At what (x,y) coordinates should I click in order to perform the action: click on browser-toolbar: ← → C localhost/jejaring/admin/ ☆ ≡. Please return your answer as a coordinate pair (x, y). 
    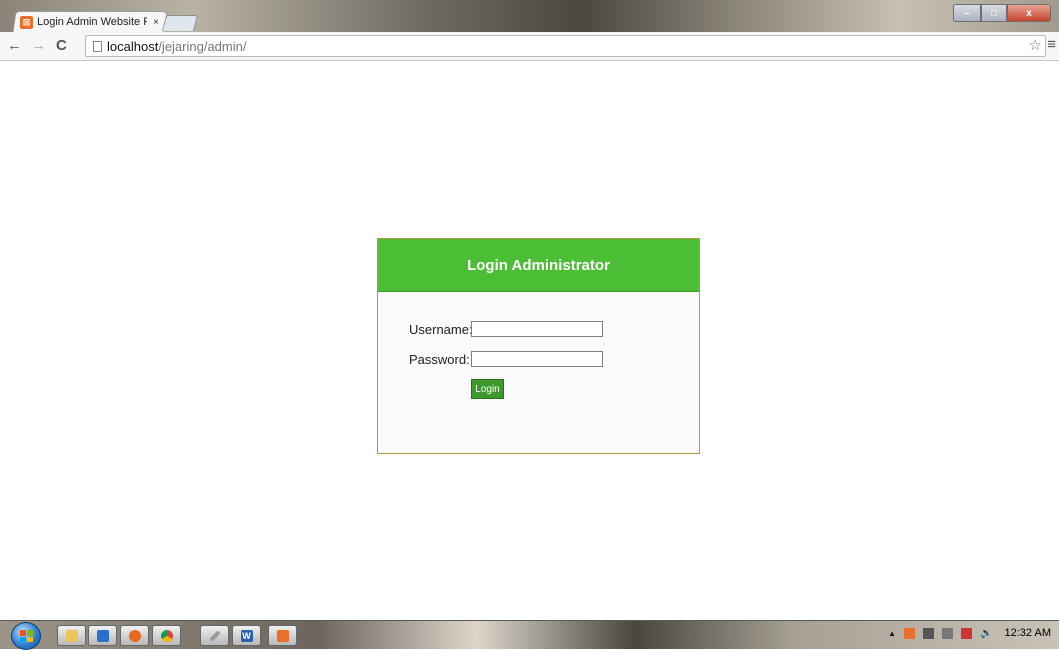
    Looking at the image, I should click on (529, 46).